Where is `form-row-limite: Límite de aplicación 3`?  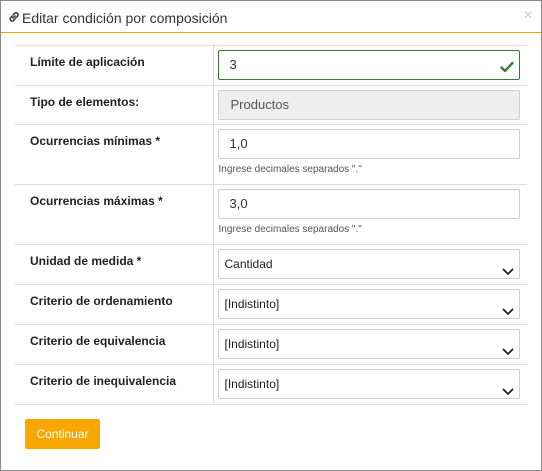 form-row-limite: Límite de aplicación 3 is located at coordinates (271, 65).